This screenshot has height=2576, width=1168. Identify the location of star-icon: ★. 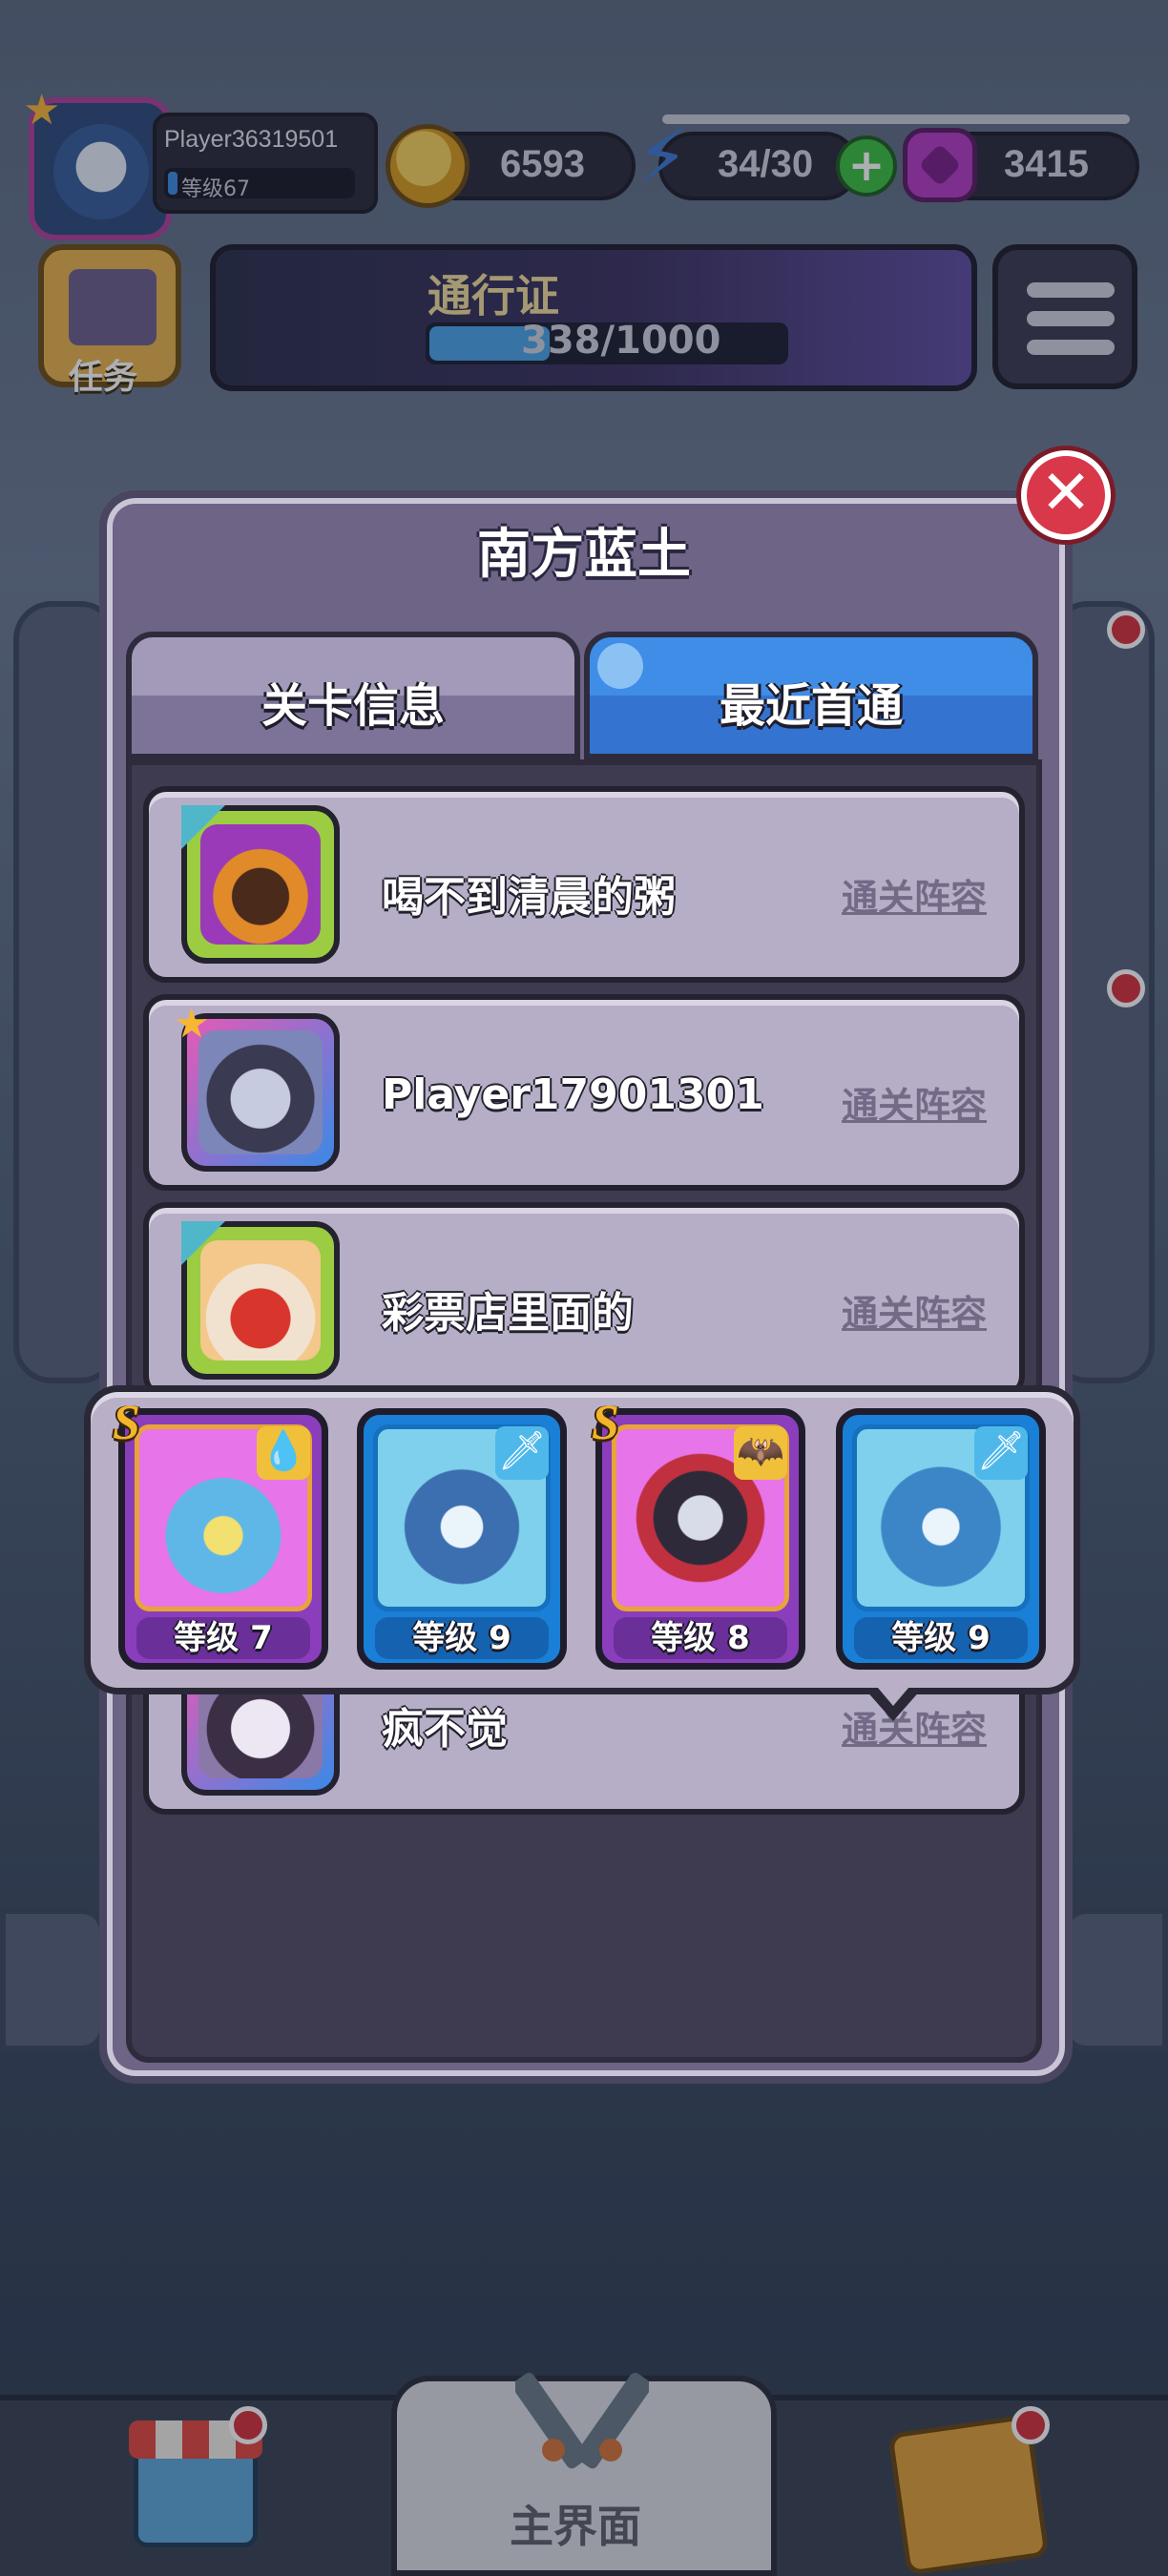
(192, 1023).